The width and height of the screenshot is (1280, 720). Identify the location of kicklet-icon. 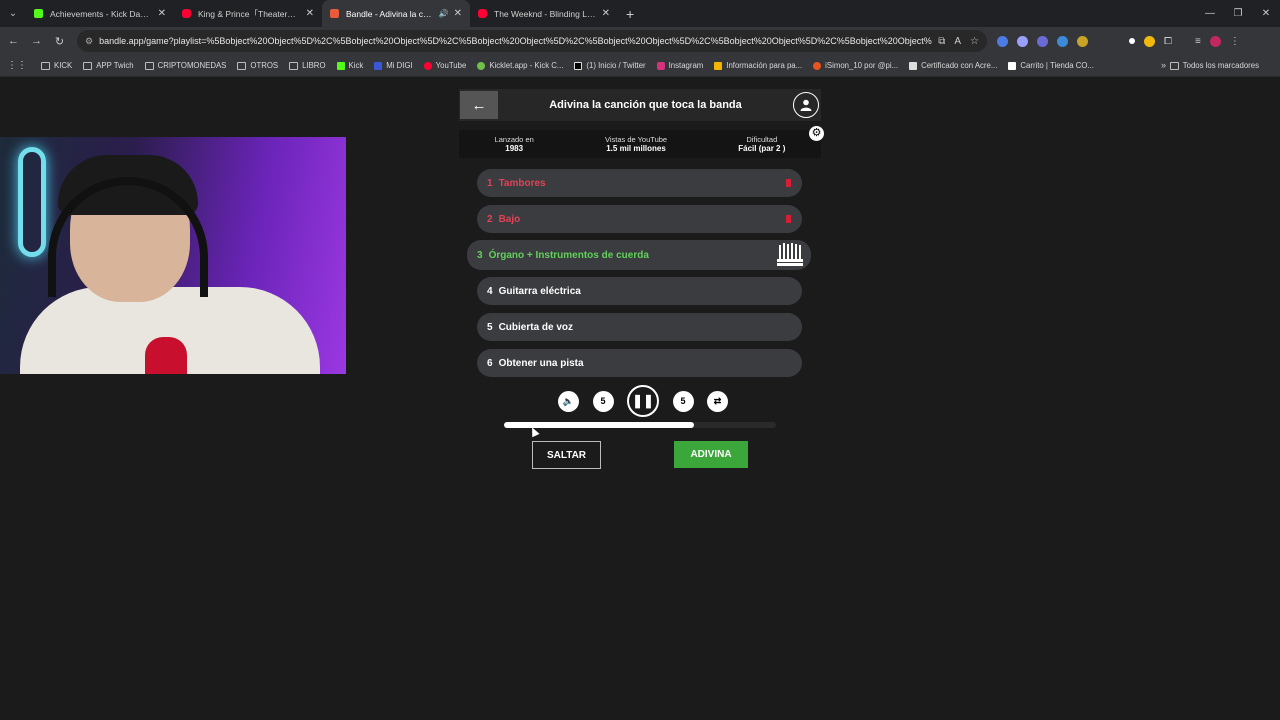
(481, 65).